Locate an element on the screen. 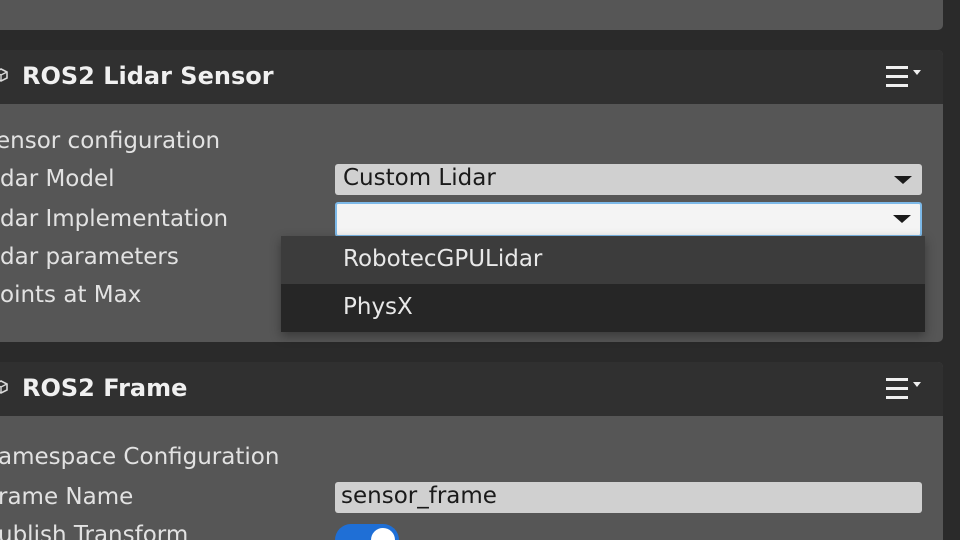 This screenshot has width=960, height=540. section-label-namespace-configuration: amespace Configuration is located at coordinates (139, 457).